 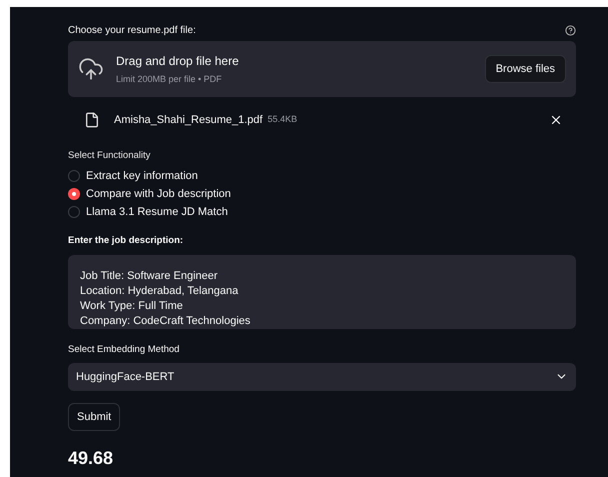 What do you see at coordinates (177, 61) in the screenshot?
I see `drop-title: Drag and drop file here` at bounding box center [177, 61].